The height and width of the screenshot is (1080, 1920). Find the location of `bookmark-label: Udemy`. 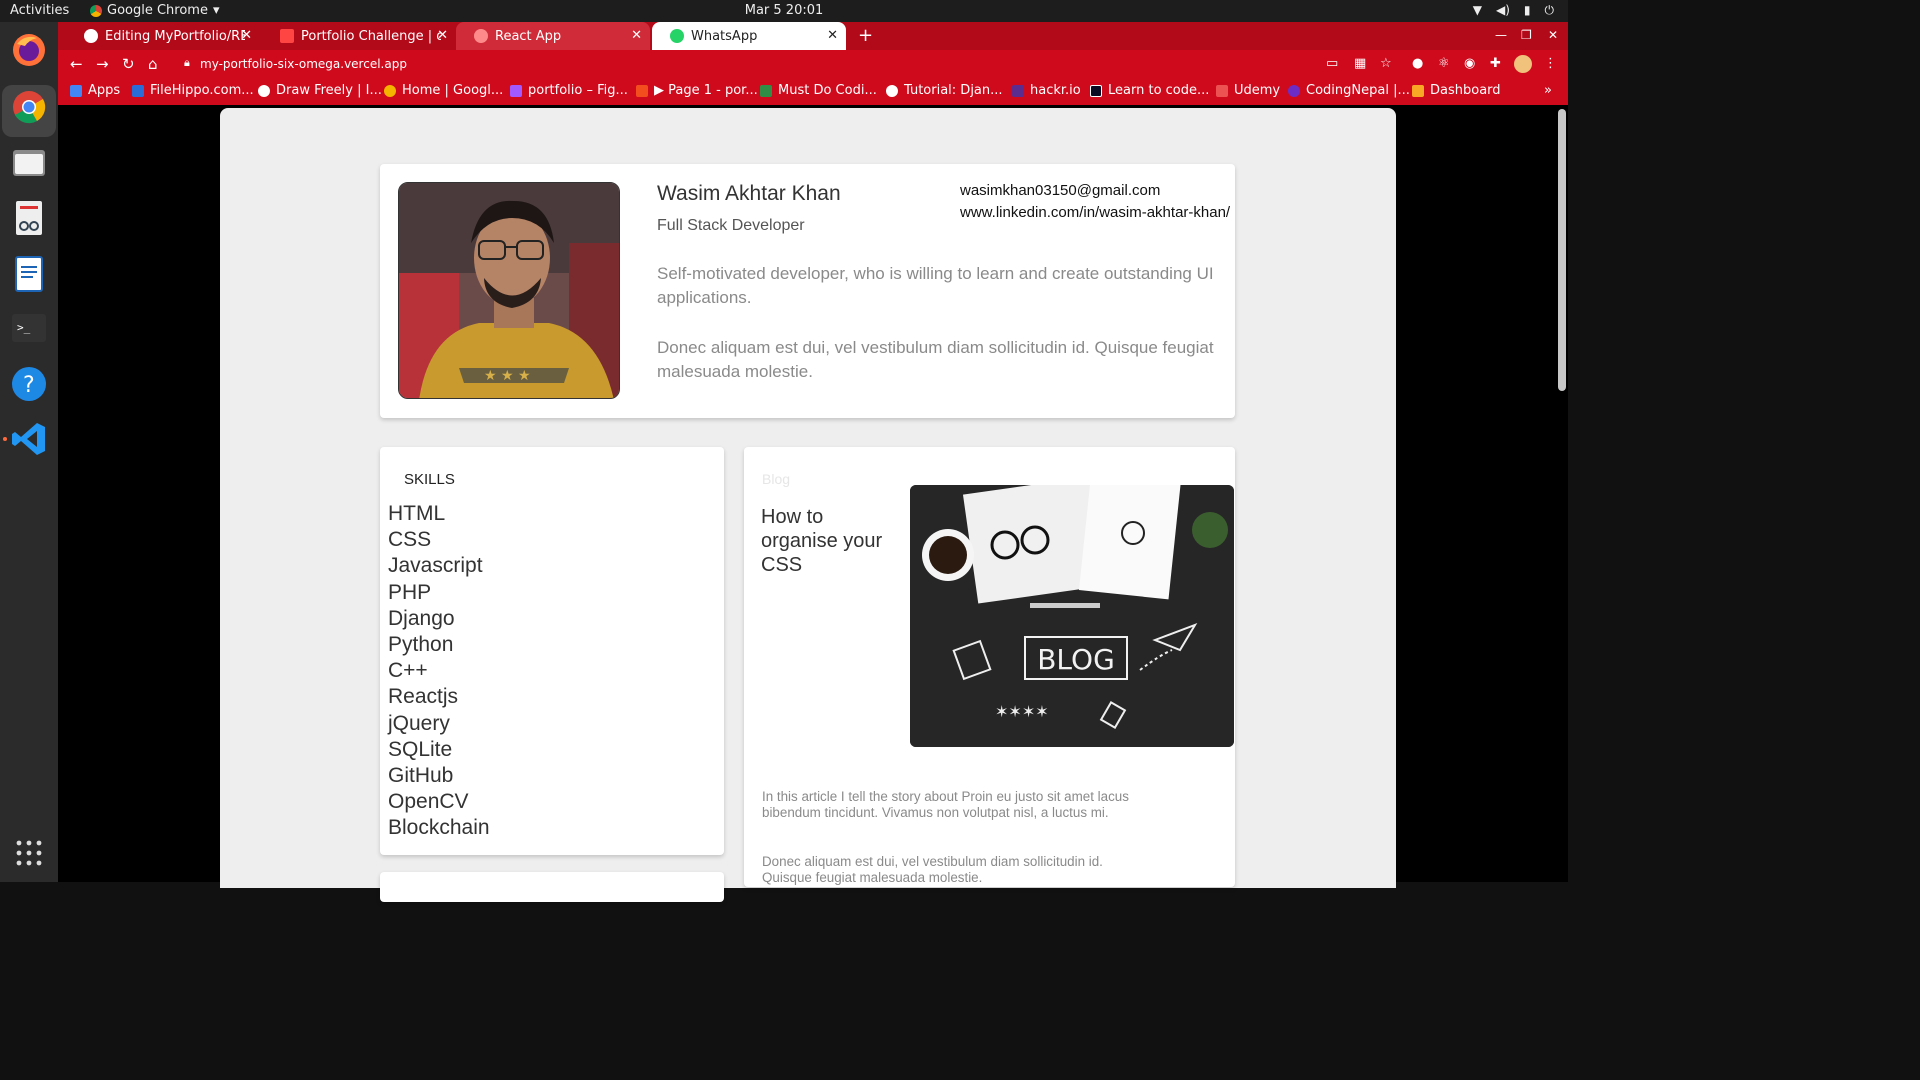

bookmark-label: Udemy is located at coordinates (1257, 90).